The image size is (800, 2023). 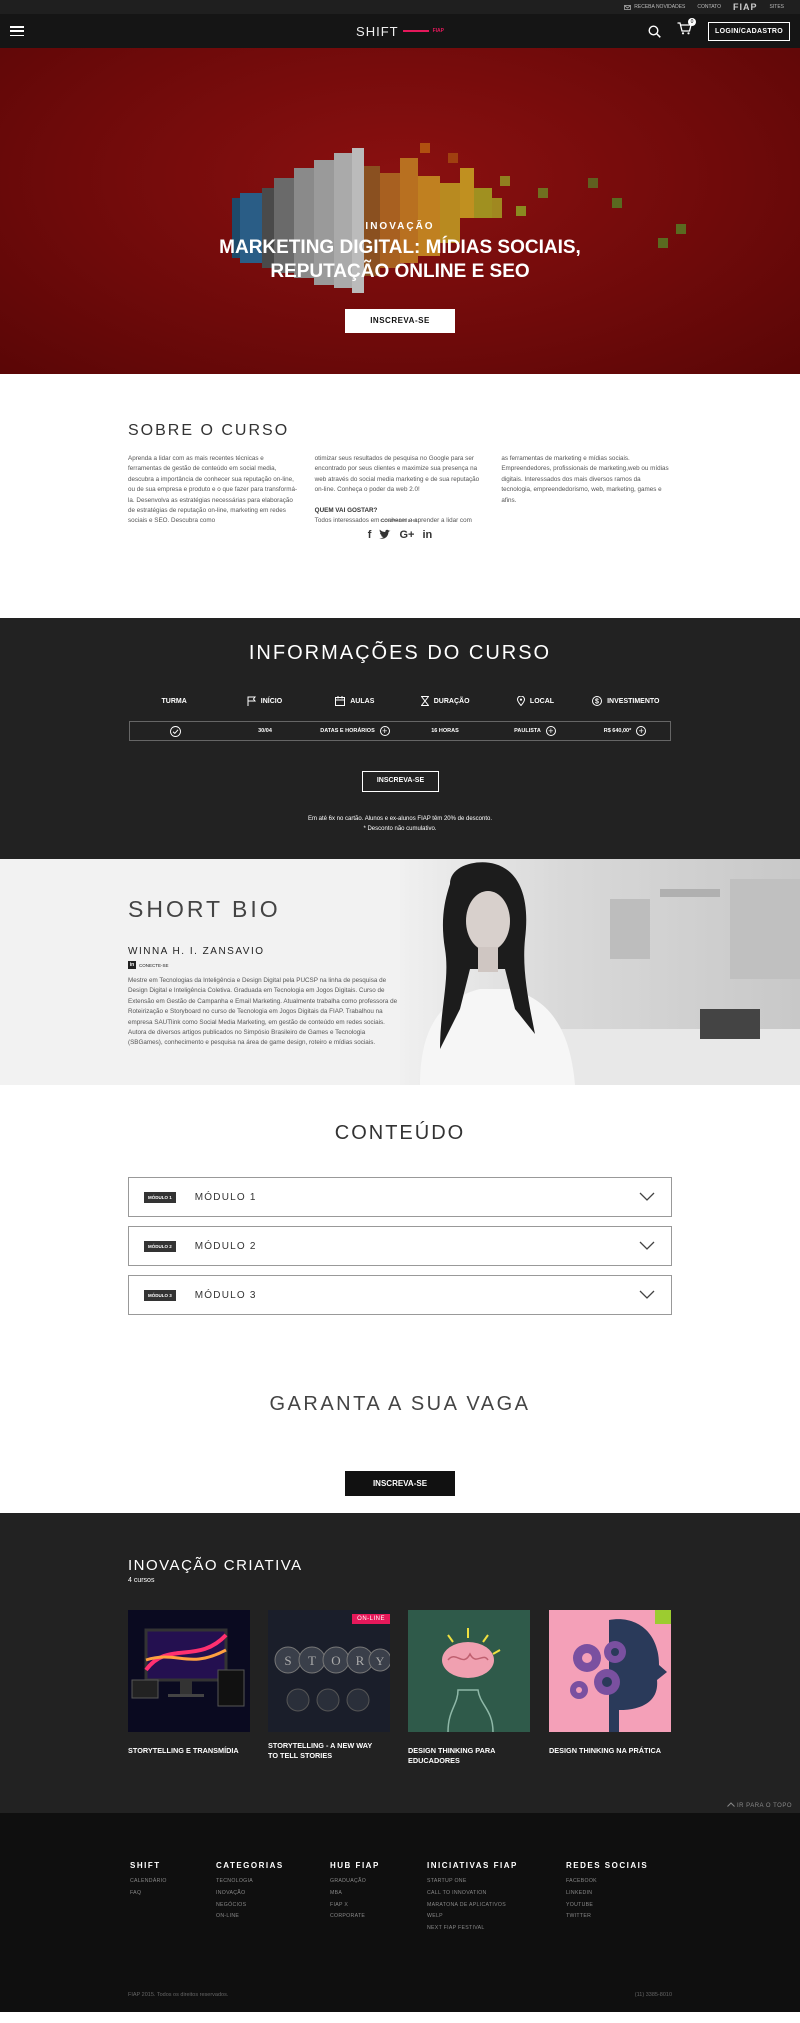 What do you see at coordinates (452, 1755) in the screenshot?
I see `course-title: DESIGN THINKING PARA EDUCADORES` at bounding box center [452, 1755].